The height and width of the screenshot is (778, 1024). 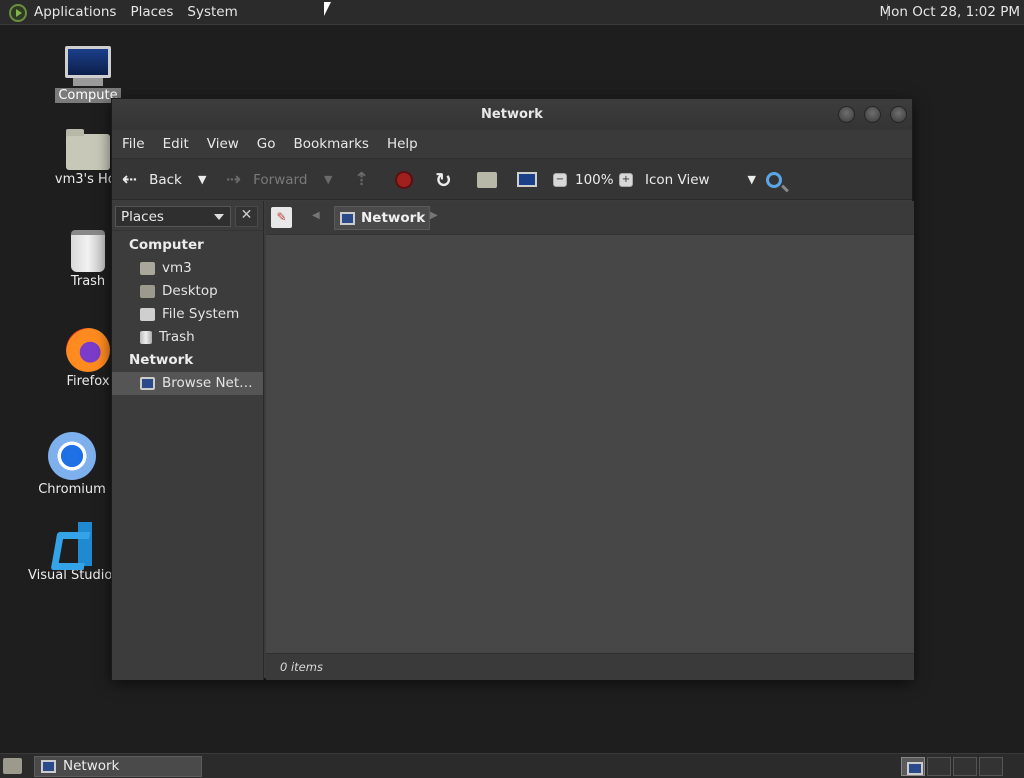 What do you see at coordinates (212, 12) in the screenshot?
I see `system-menu: System` at bounding box center [212, 12].